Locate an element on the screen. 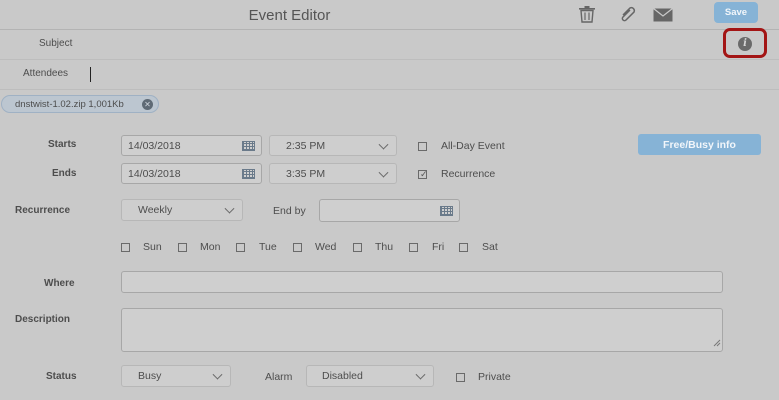  where-input is located at coordinates (422, 282).